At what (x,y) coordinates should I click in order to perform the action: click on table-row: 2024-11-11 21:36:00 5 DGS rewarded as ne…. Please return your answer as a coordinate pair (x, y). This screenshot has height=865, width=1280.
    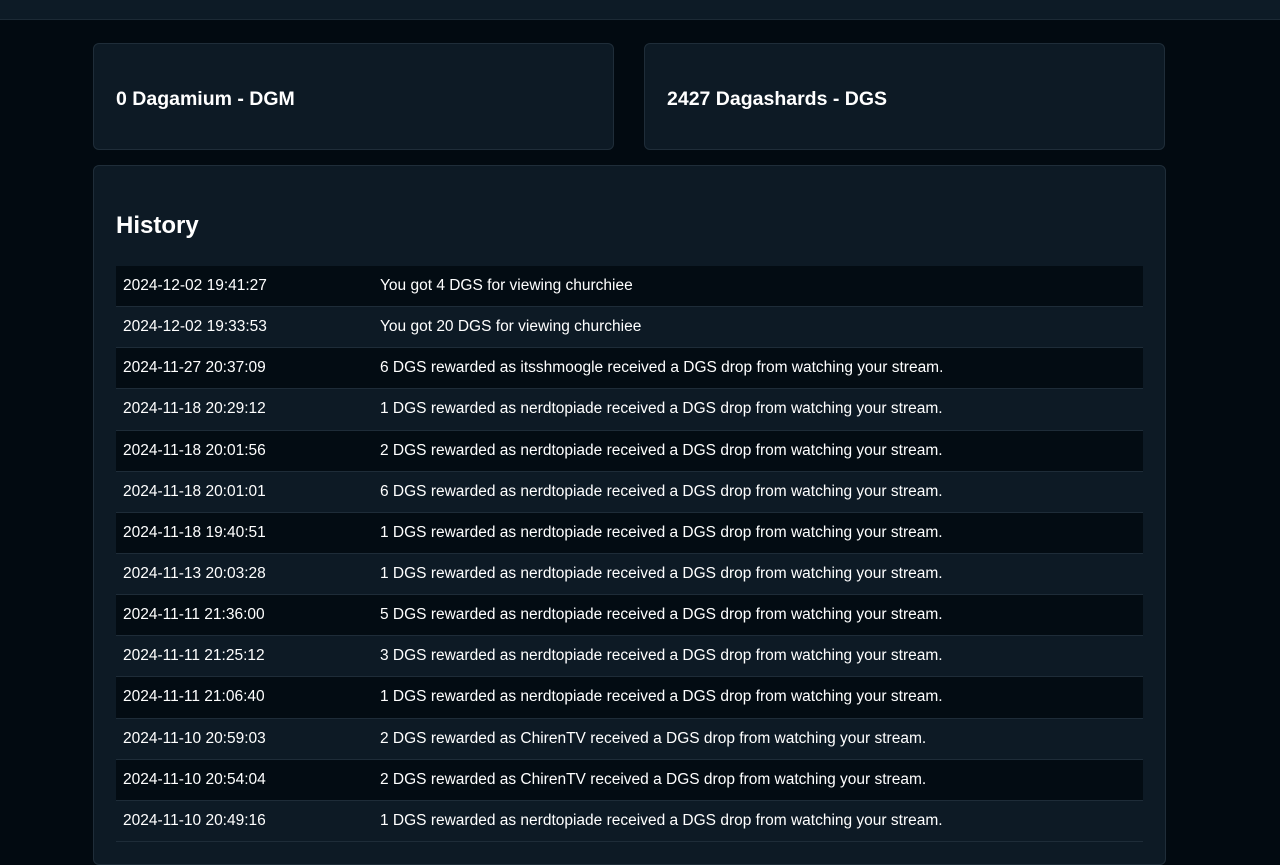
    Looking at the image, I should click on (629, 616).